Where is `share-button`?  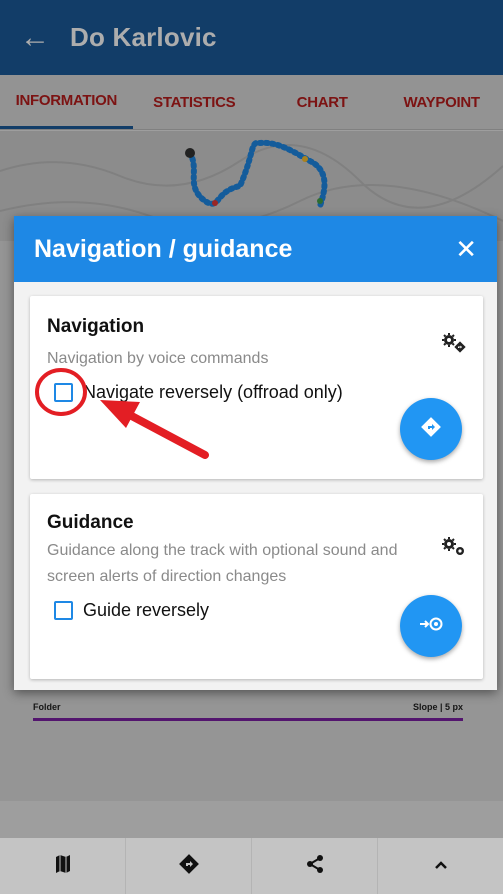 share-button is located at coordinates (315, 866).